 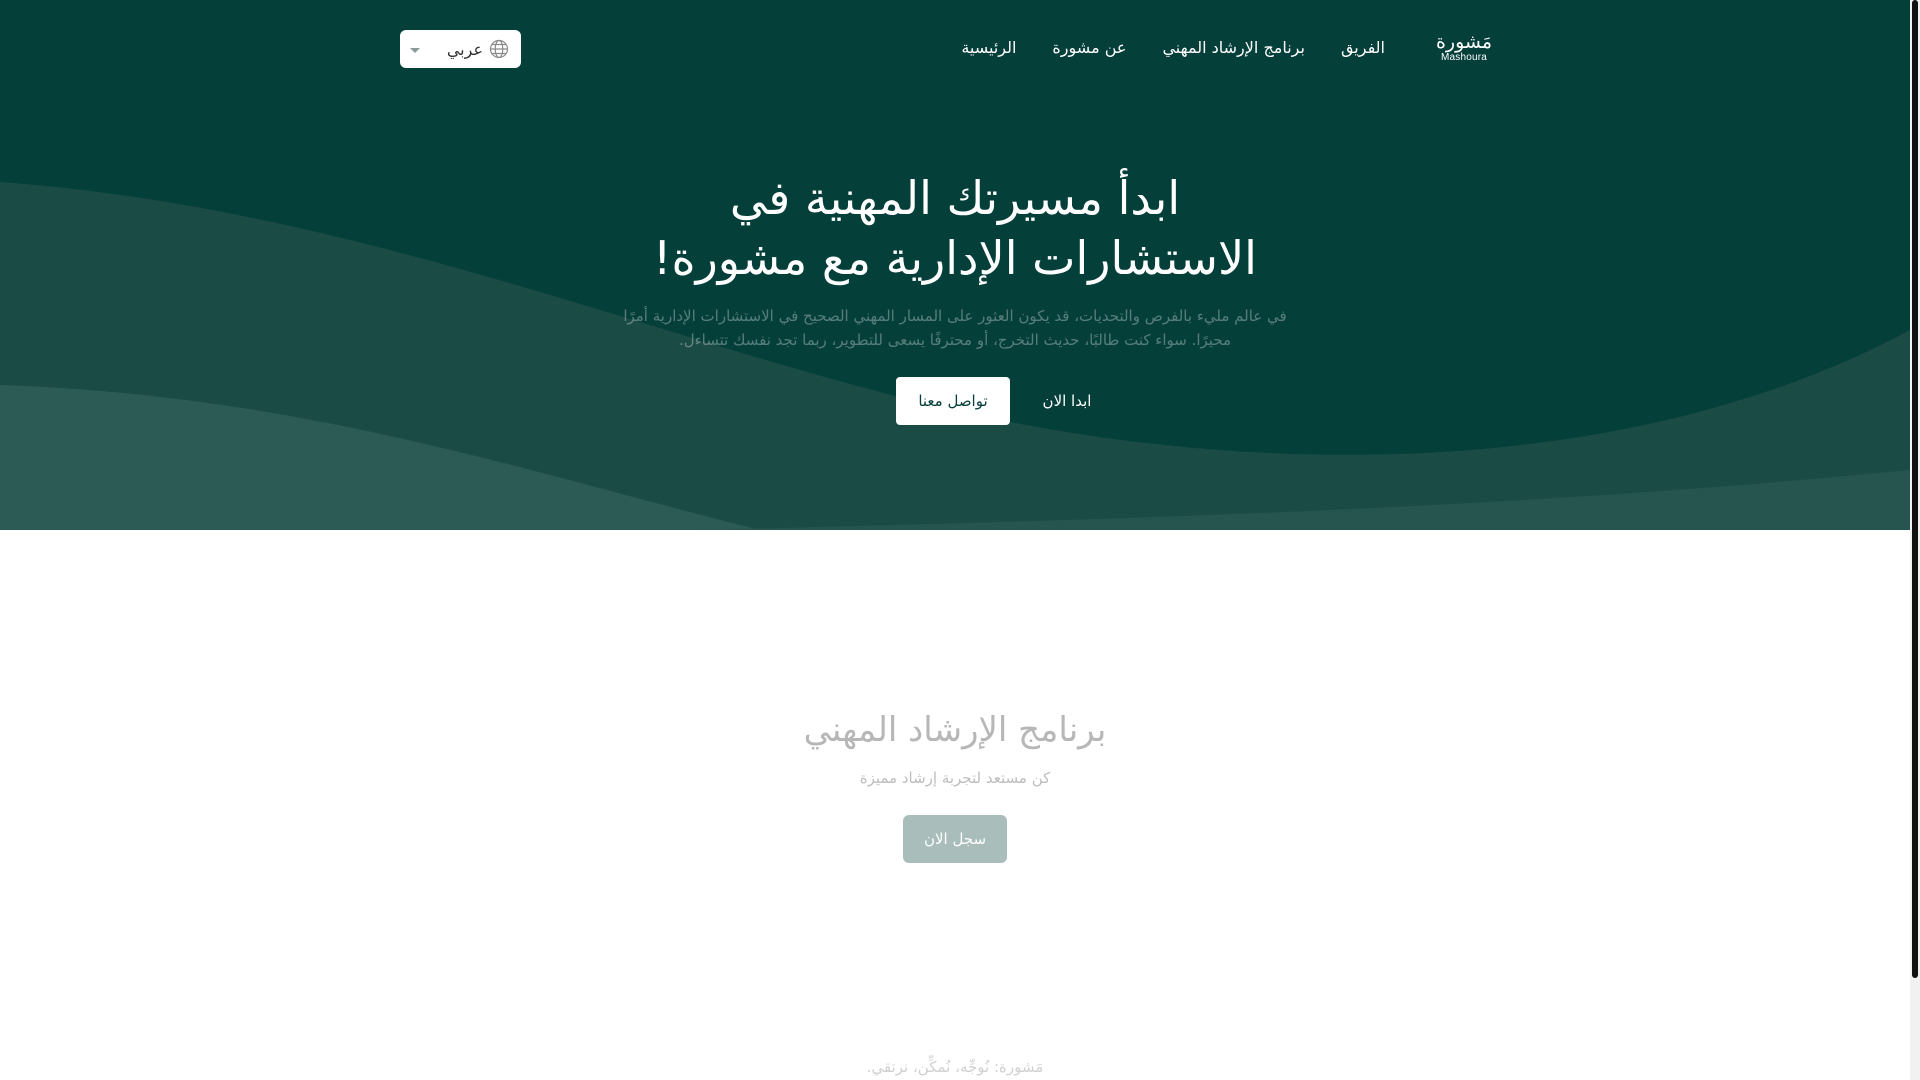 I want to click on nav-link-about: عن مشورة, so click(x=1089, y=48).